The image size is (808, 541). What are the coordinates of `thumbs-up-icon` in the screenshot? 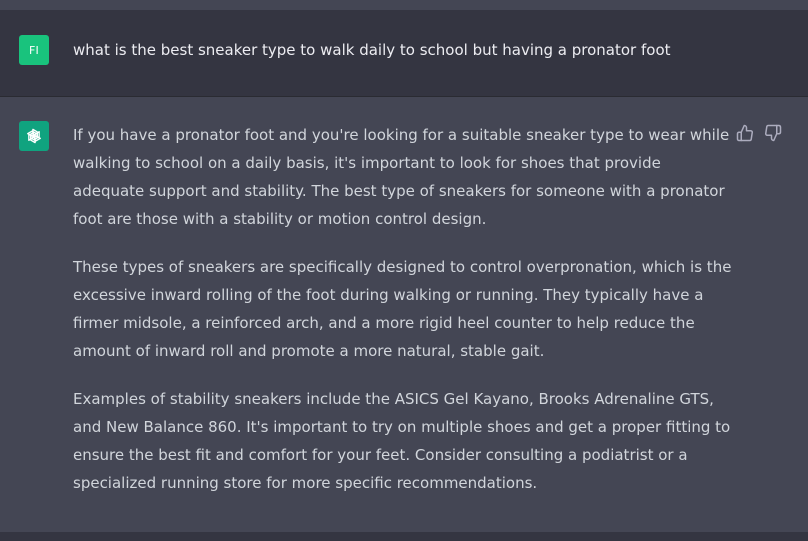 It's located at (745, 133).